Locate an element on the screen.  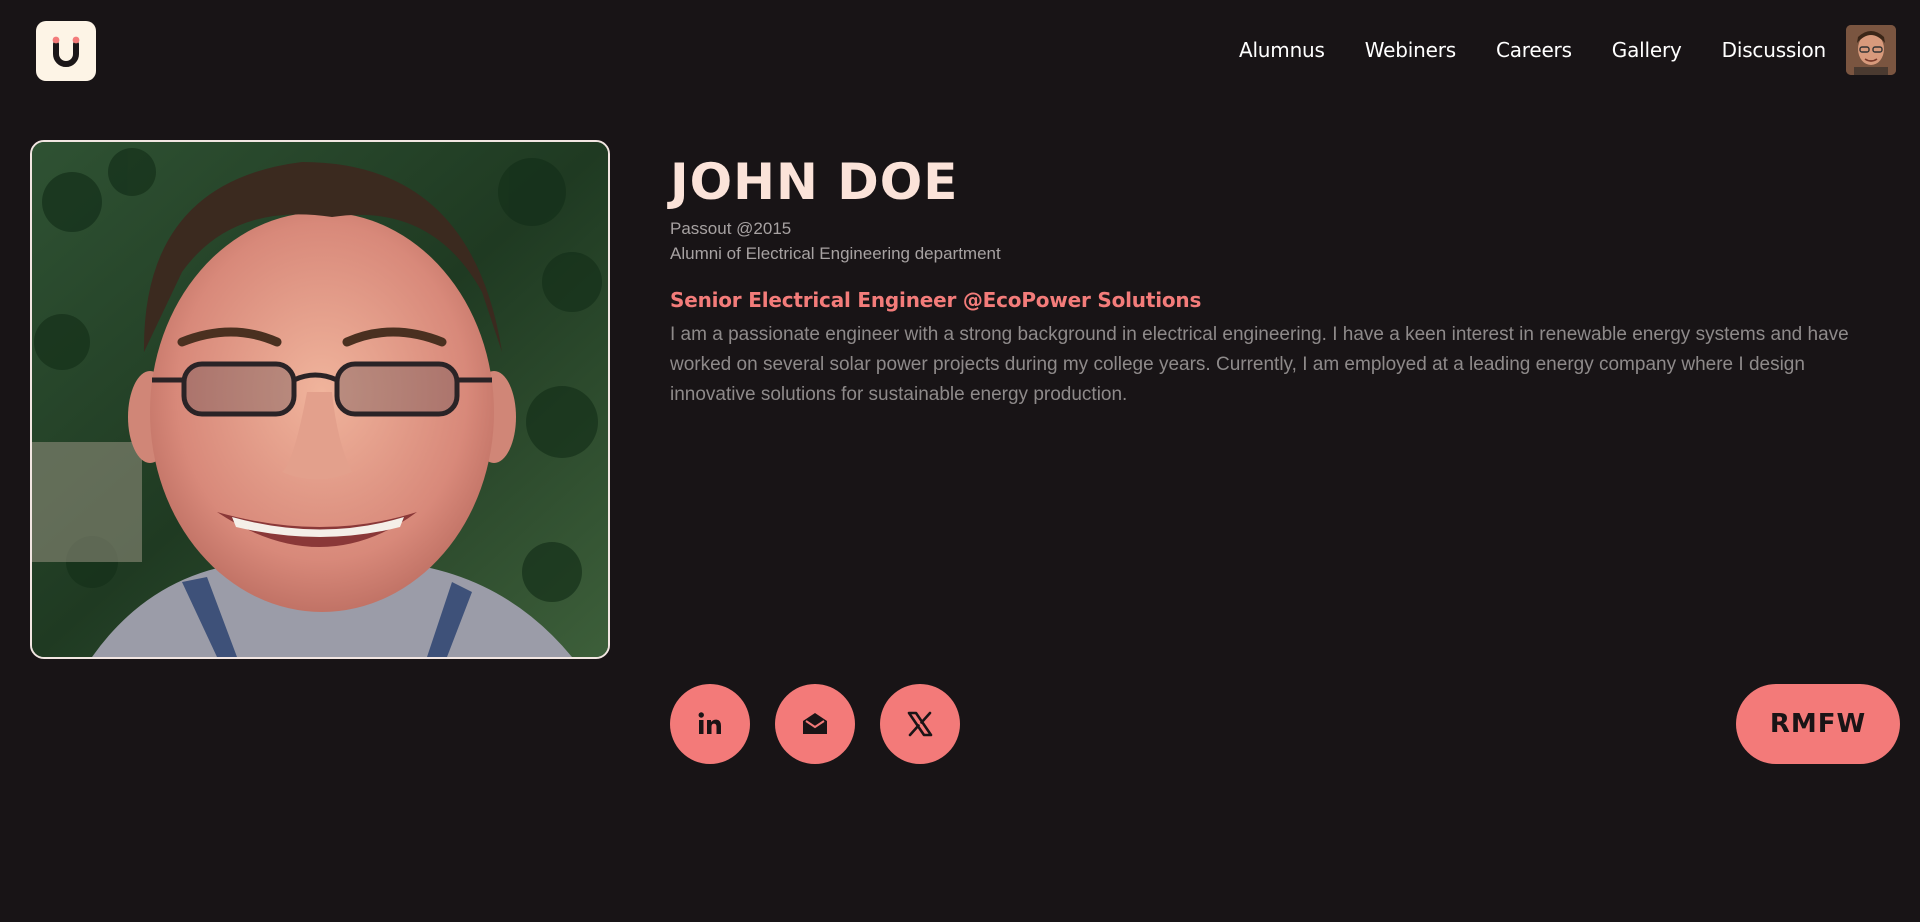
linkedin-icon is located at coordinates (709, 723).